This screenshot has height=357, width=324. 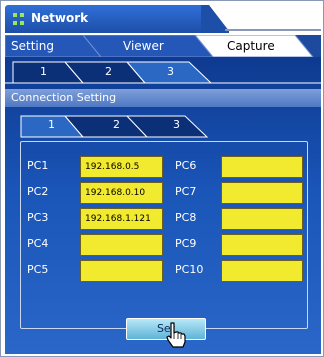 I want to click on tab-viewer: Viewer, so click(x=143, y=46).